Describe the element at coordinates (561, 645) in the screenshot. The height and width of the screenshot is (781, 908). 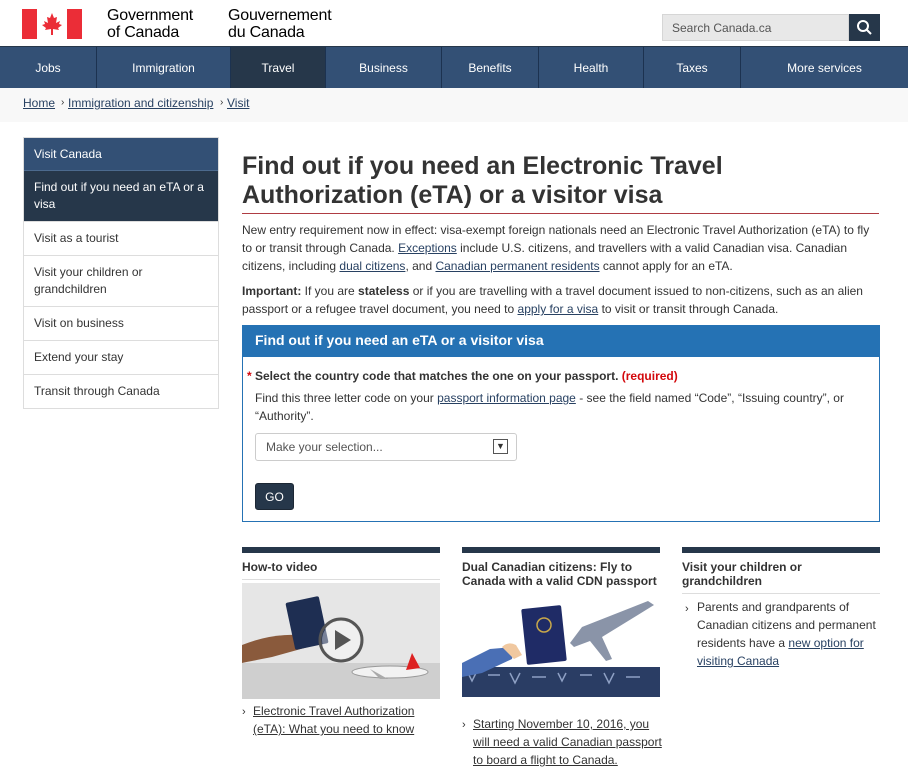
I see `passport-illustration` at that location.